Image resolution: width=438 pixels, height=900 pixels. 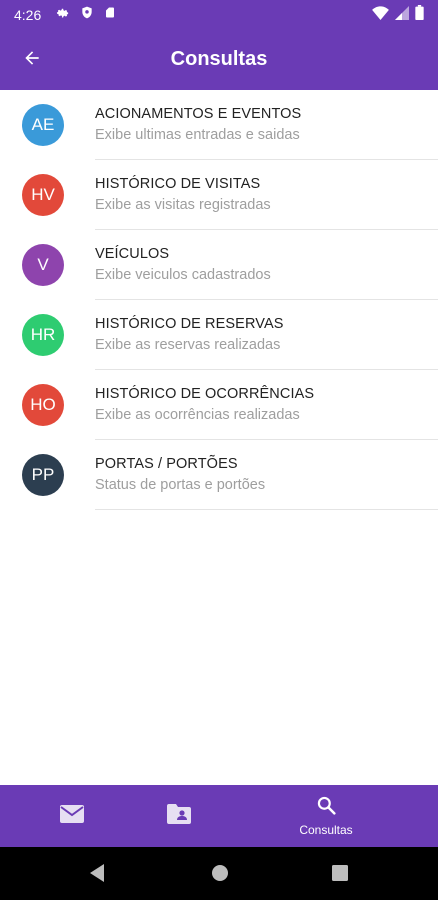 What do you see at coordinates (43, 475) in the screenshot?
I see `avatar: PP` at bounding box center [43, 475].